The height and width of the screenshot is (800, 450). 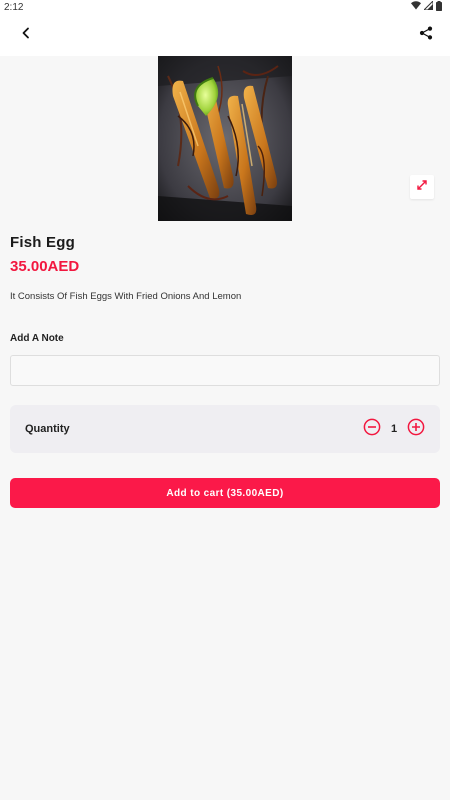 What do you see at coordinates (37, 338) in the screenshot?
I see `note-label: Add A Note` at bounding box center [37, 338].